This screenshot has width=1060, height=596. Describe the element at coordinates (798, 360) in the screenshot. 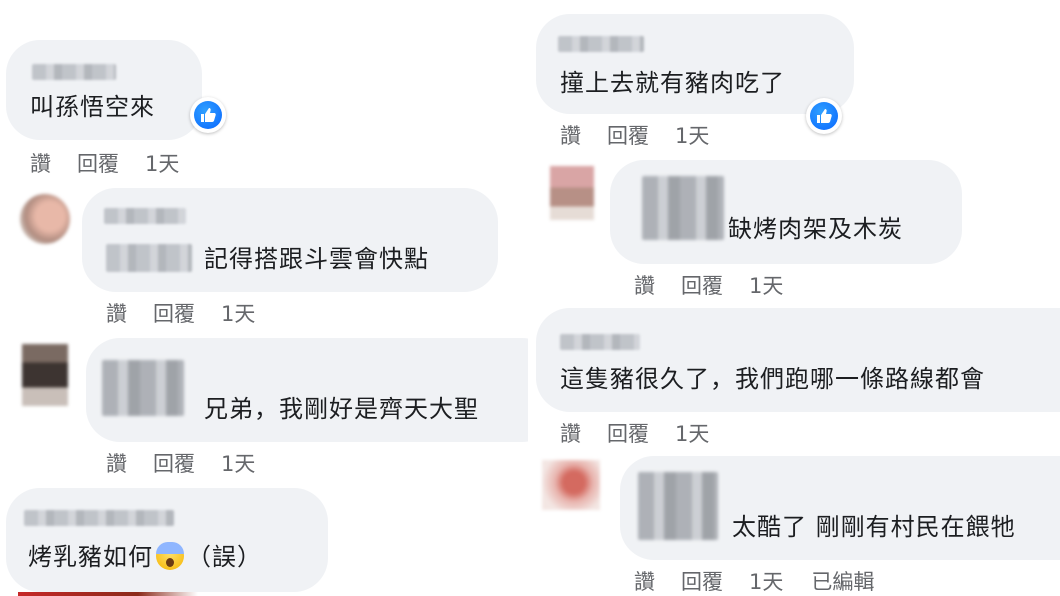

I see `comment-bubble: 這隻豬很久了，我們跑哪一條路線都會` at that location.